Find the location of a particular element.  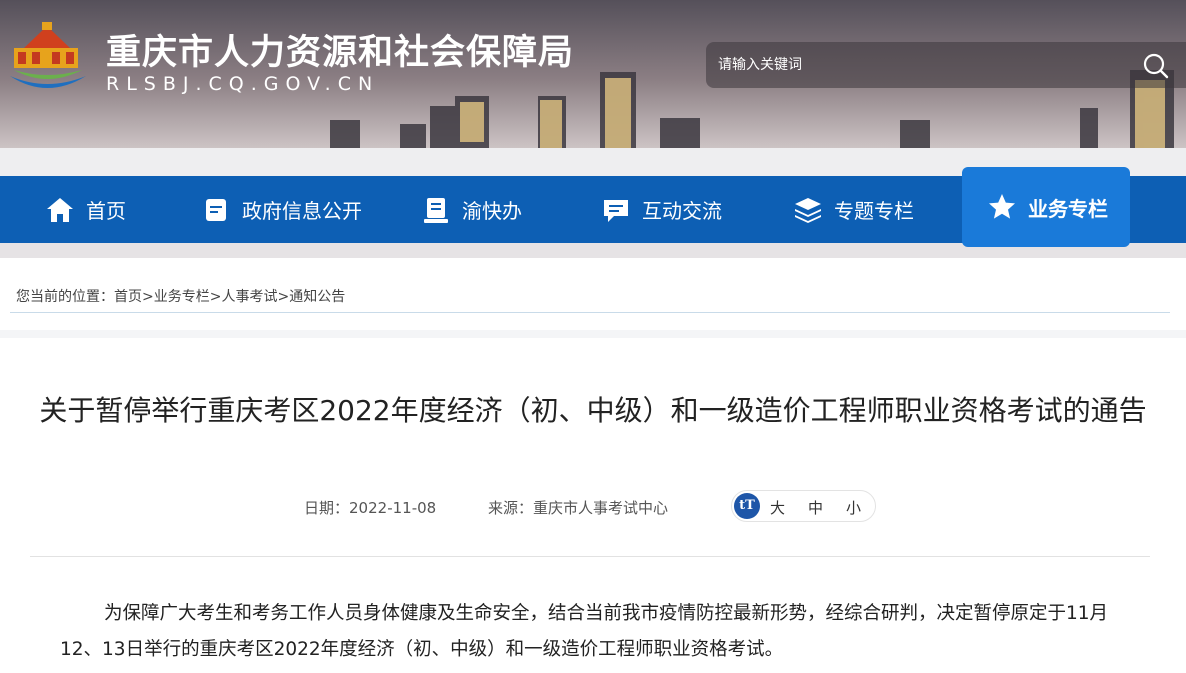

nav-item-interaction: 互动交流 is located at coordinates (661, 209).